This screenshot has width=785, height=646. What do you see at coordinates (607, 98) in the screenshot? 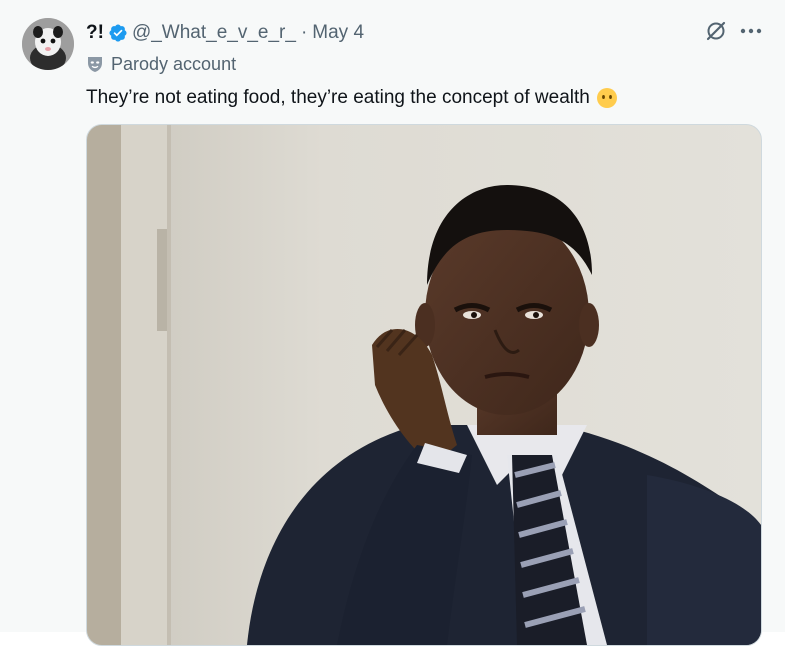
I see `face-without-mouth-emoji-icon` at bounding box center [607, 98].